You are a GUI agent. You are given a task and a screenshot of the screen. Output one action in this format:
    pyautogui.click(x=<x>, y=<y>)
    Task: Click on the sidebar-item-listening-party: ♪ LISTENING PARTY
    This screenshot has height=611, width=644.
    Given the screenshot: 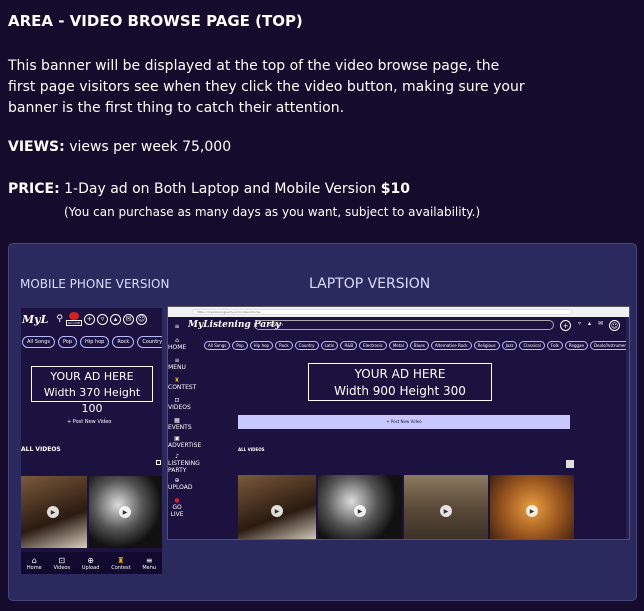 What is the action you would take?
    pyautogui.click(x=184, y=463)
    